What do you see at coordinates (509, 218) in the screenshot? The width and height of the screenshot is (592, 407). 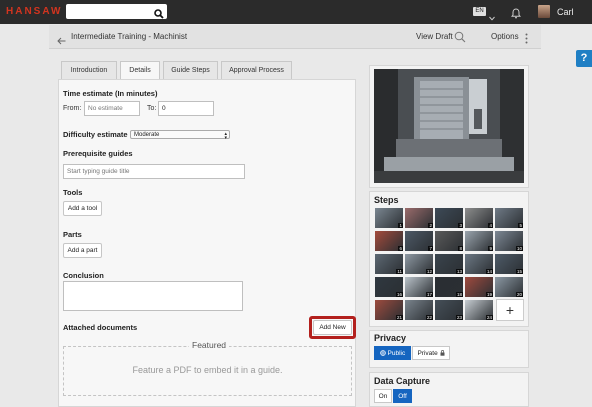 I see `step-thumbnail: 5` at bounding box center [509, 218].